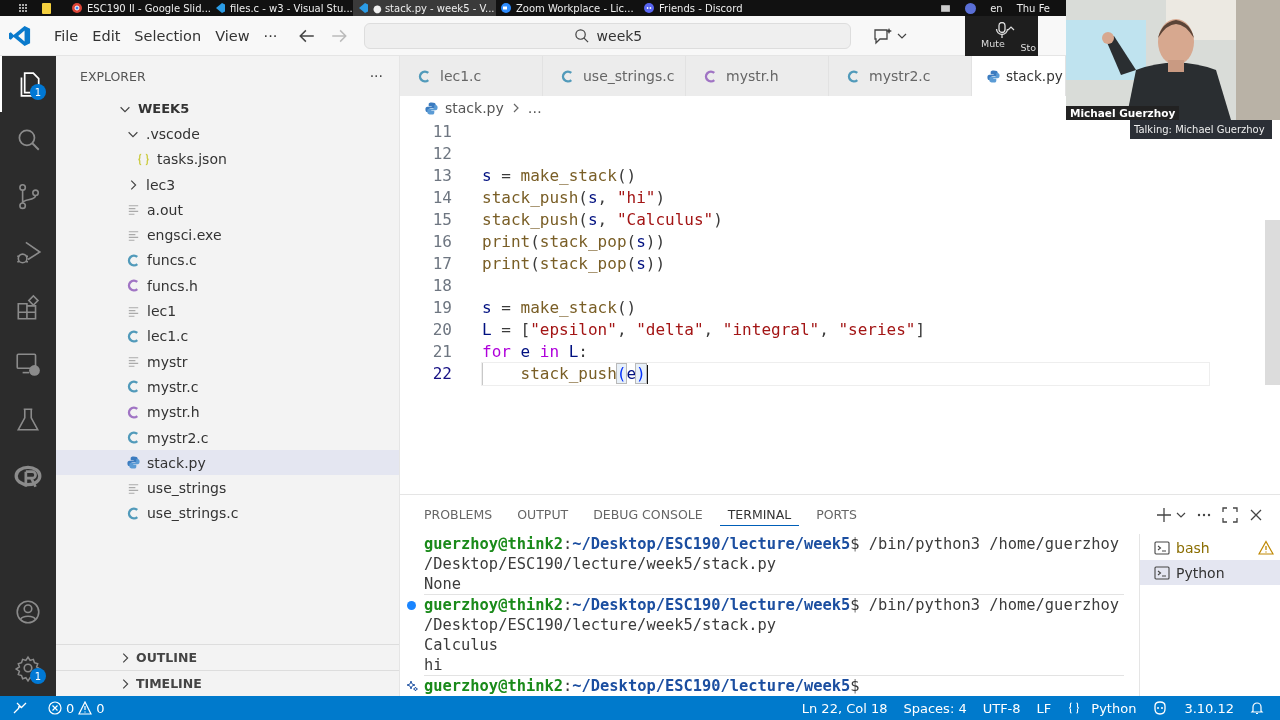 The width and height of the screenshot is (1280, 720). What do you see at coordinates (1019, 76) in the screenshot?
I see `editor-tab: stack.py` at bounding box center [1019, 76].